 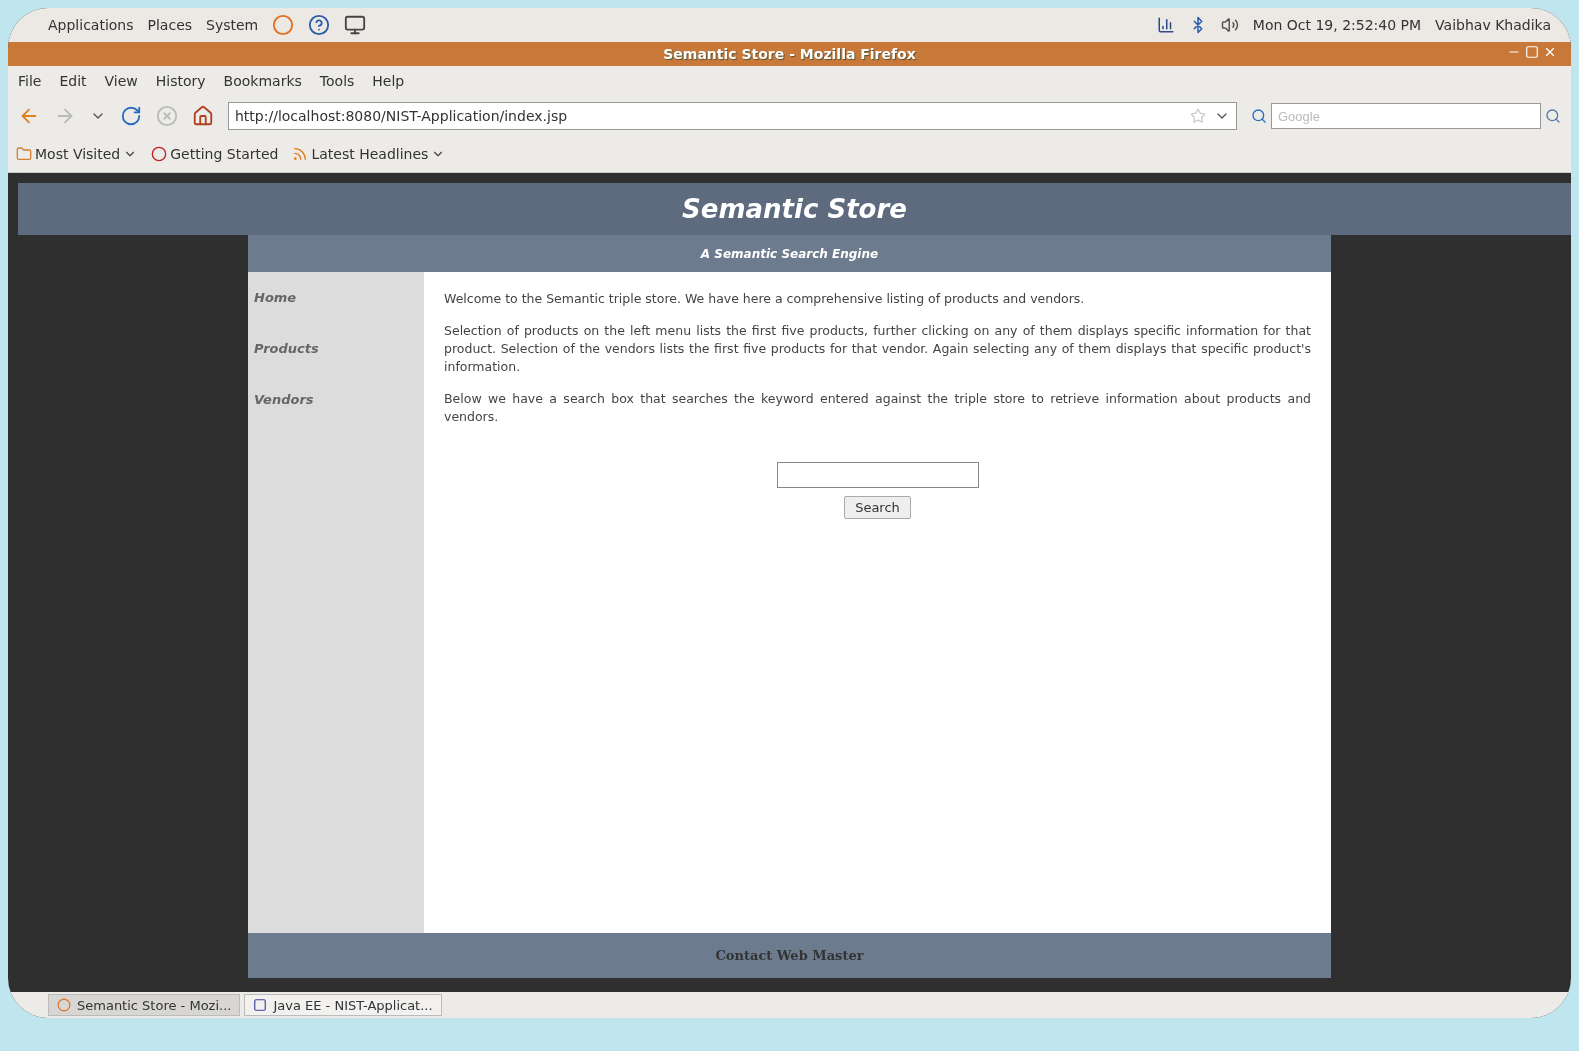 I want to click on search-icon, so click(x=1553, y=116).